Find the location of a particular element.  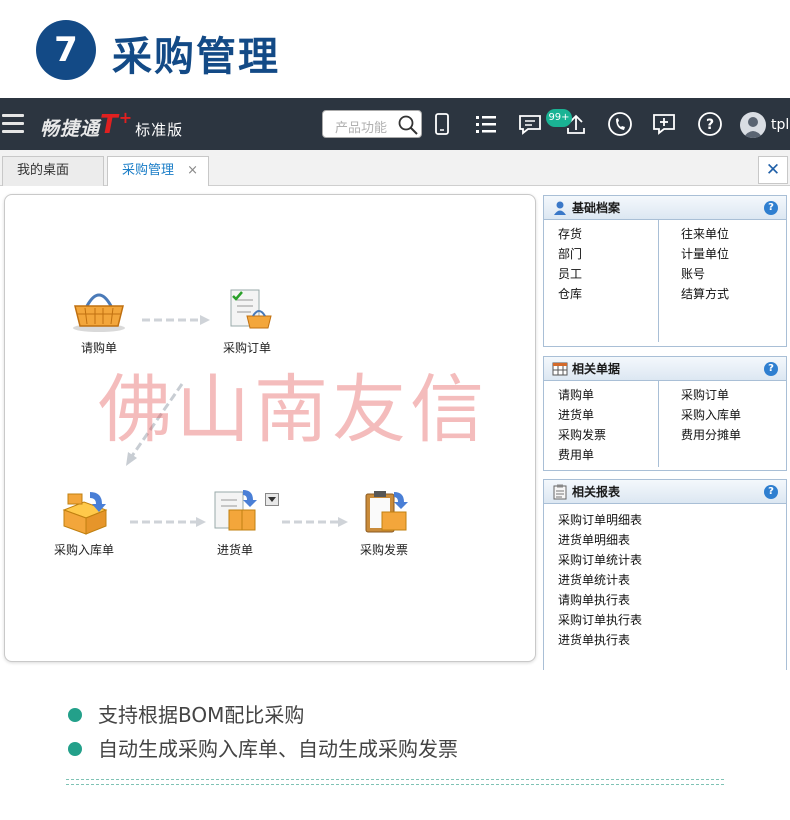

brand-logo: 畅捷通T+标准版 is located at coordinates (112, 125).